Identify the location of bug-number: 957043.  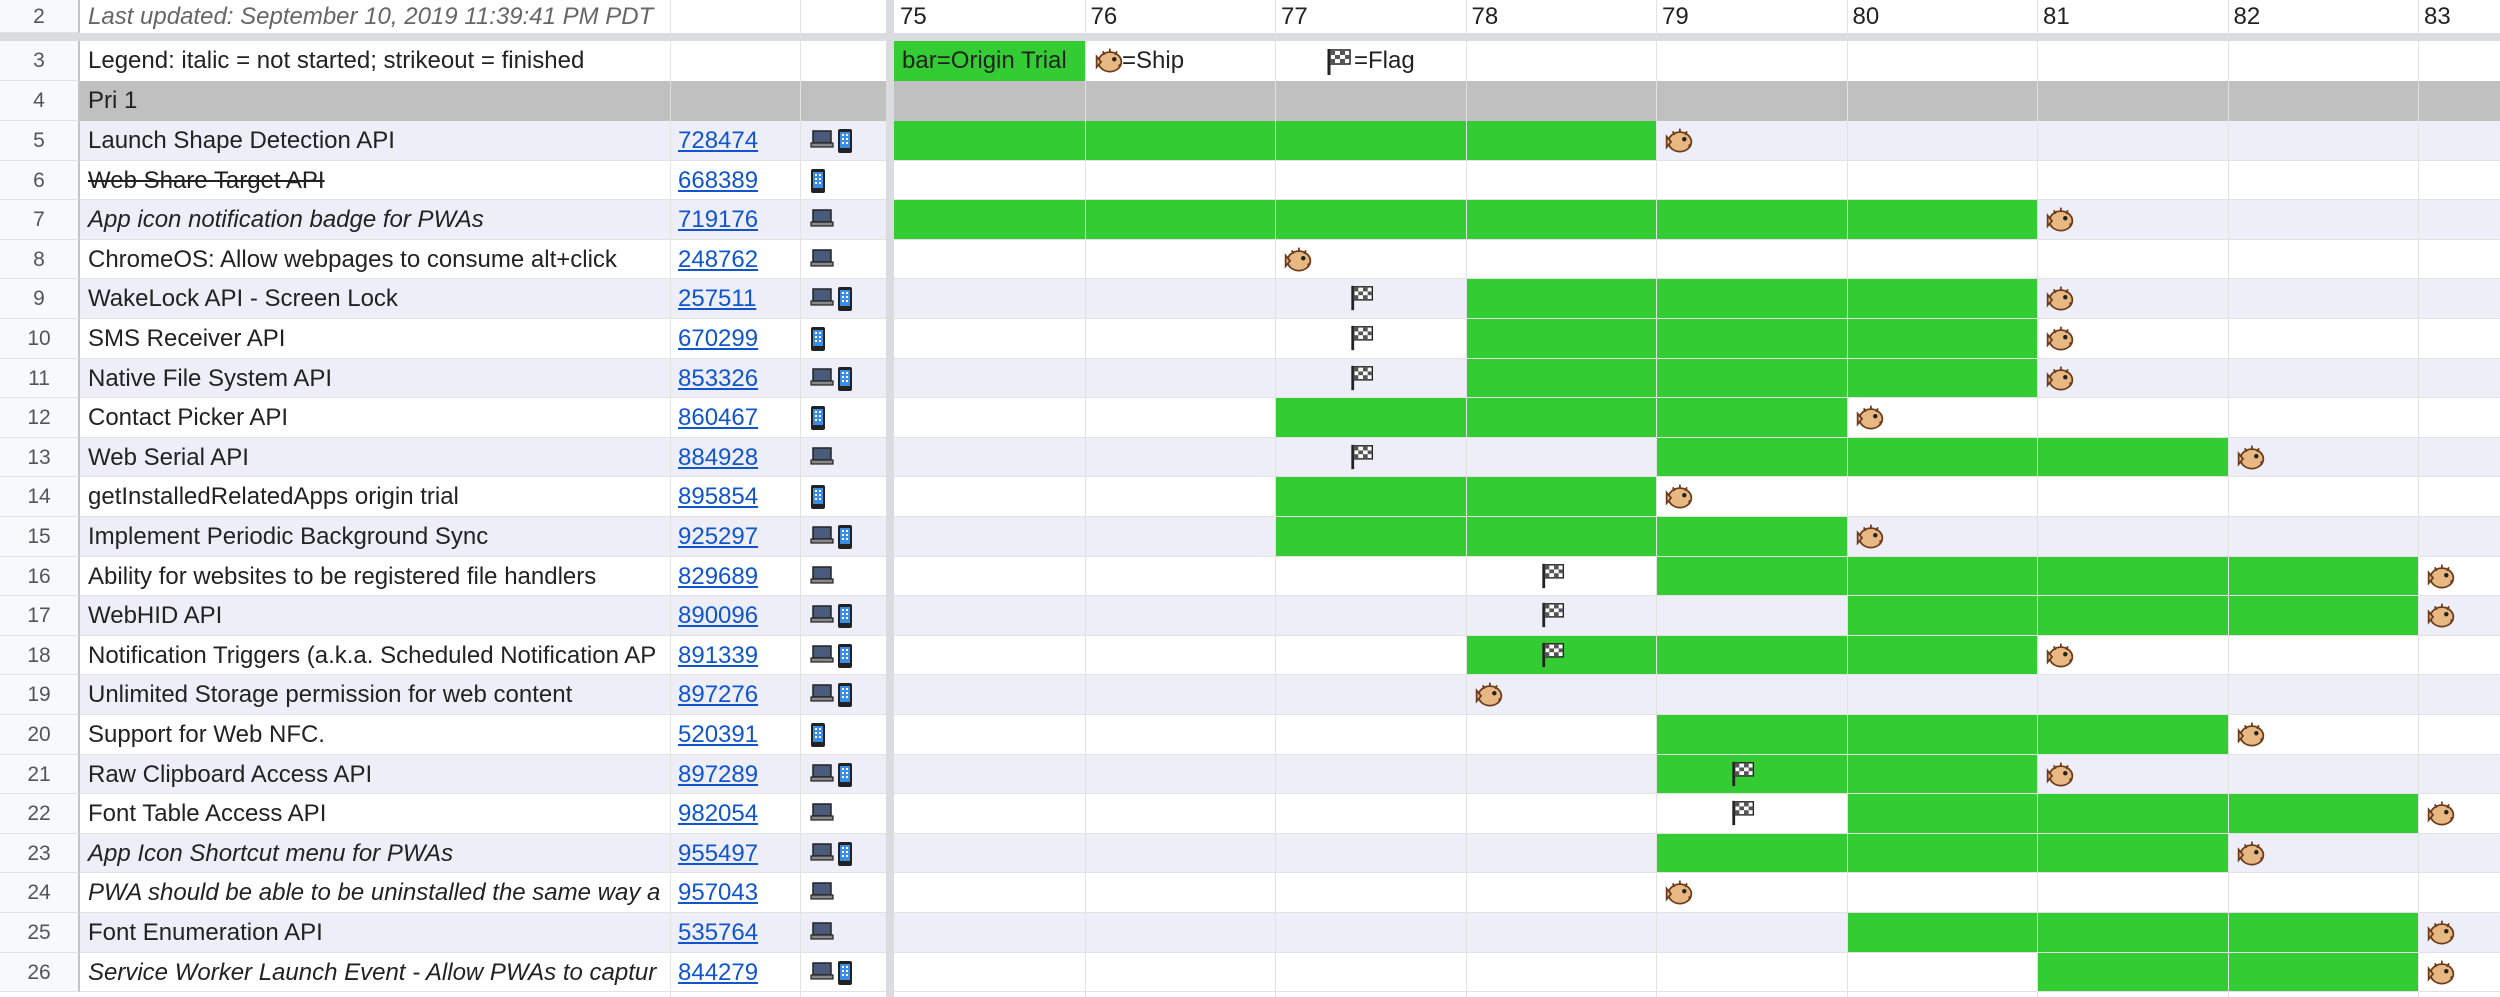
(718, 892).